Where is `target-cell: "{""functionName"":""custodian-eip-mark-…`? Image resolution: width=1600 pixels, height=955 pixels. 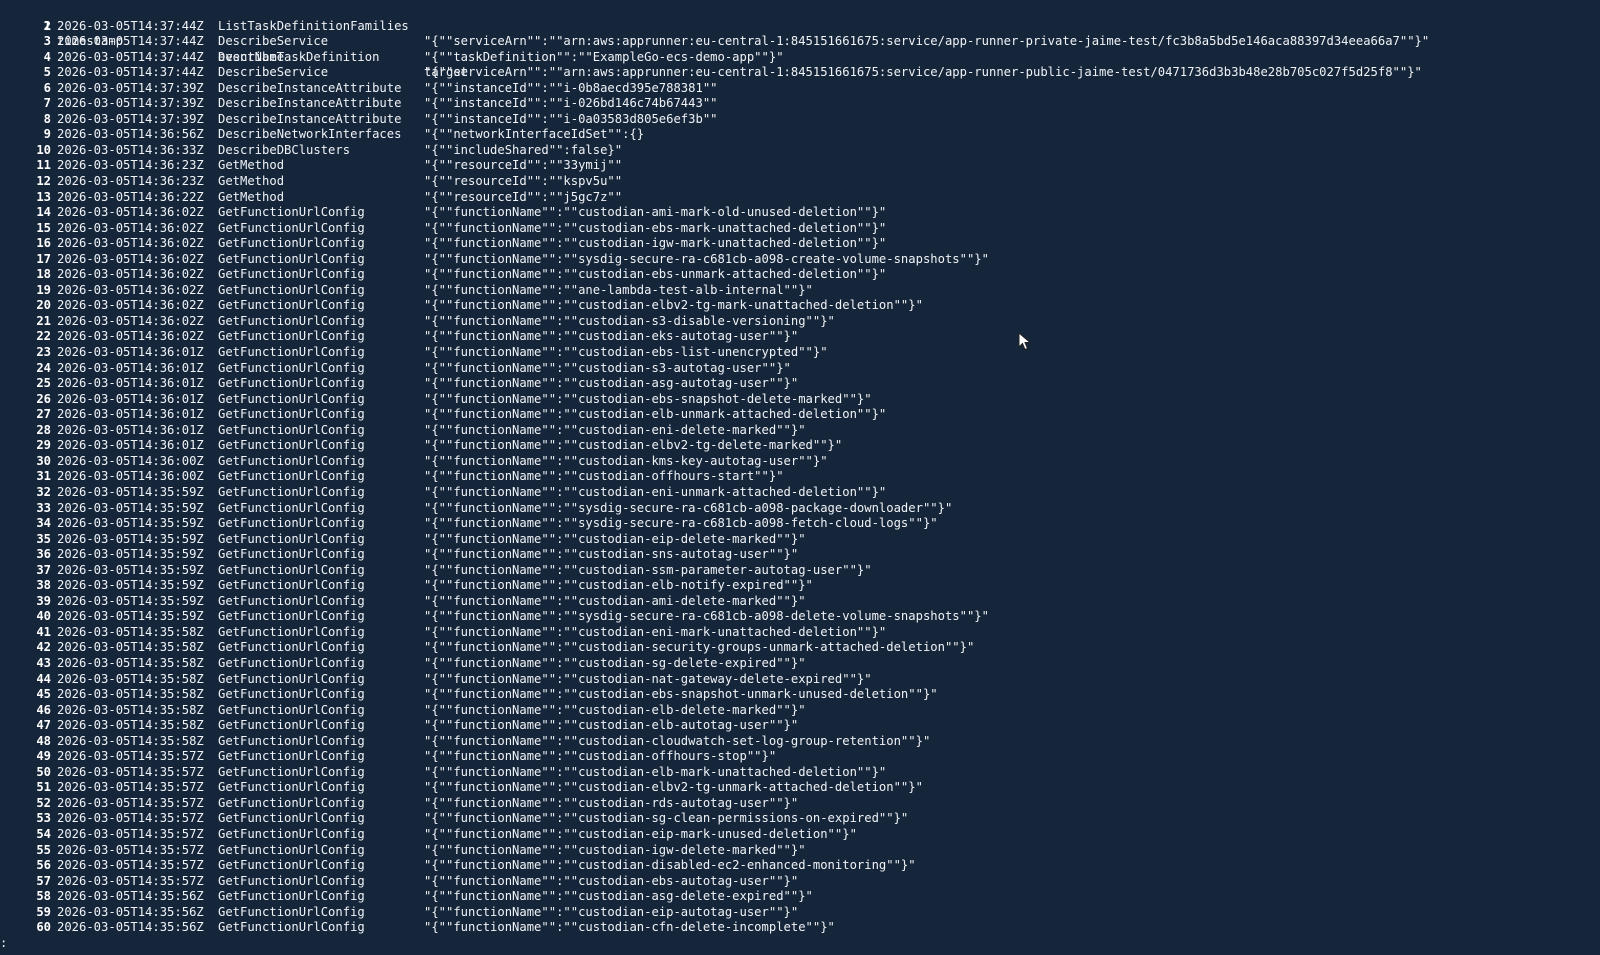
target-cell: "{""functionName"":""custodian-eip-mark-… is located at coordinates (640, 833).